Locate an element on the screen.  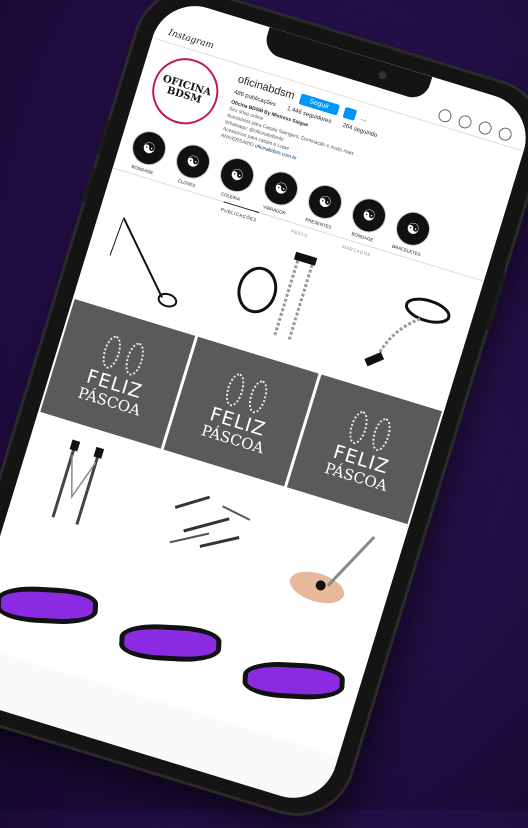
direct-icon is located at coordinates (465, 122).